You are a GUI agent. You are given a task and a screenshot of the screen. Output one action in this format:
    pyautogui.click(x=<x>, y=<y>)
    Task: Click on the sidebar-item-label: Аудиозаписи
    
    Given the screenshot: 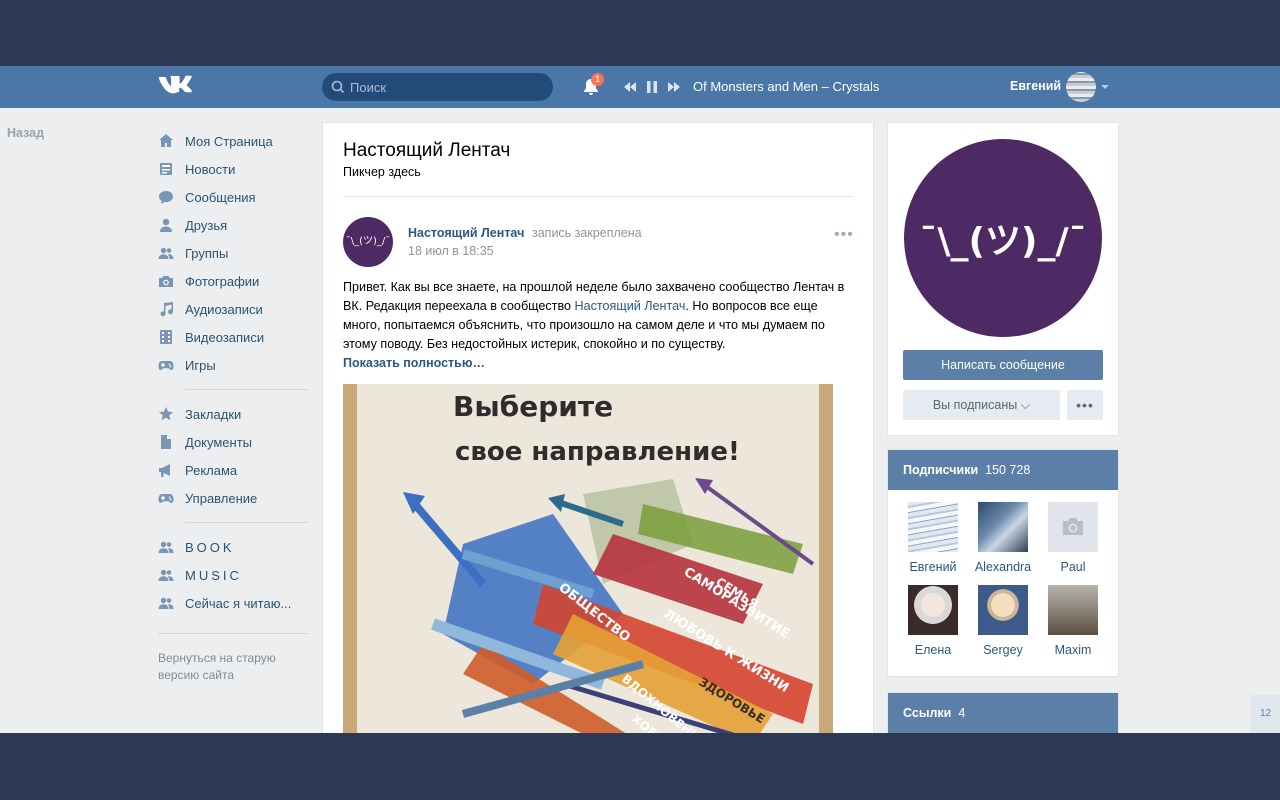 What is the action you would take?
    pyautogui.click(x=224, y=309)
    